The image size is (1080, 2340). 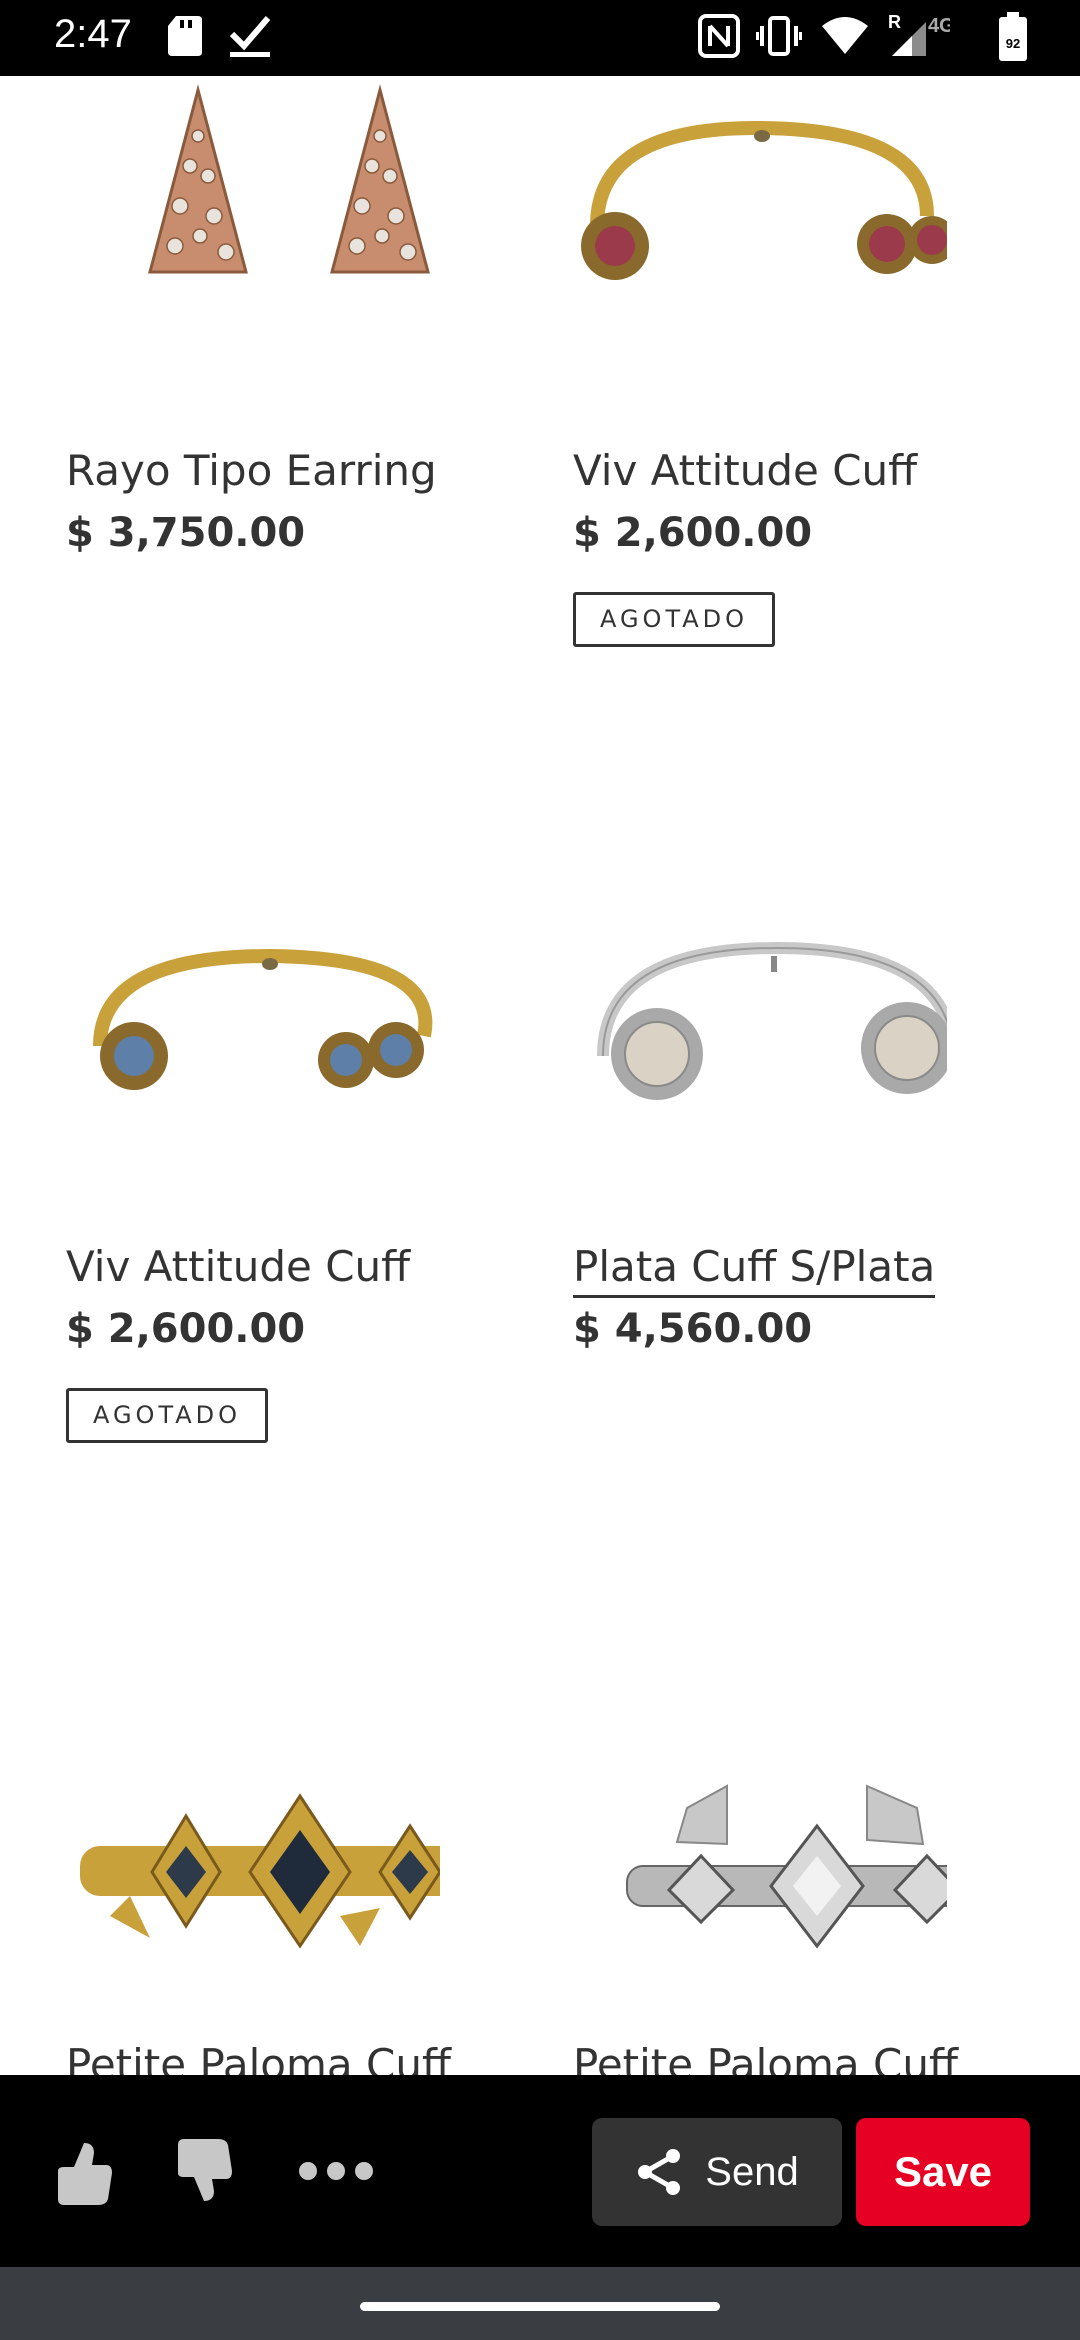 What do you see at coordinates (754, 1270) in the screenshot?
I see `product-title: Plata Cuff S/Plata` at bounding box center [754, 1270].